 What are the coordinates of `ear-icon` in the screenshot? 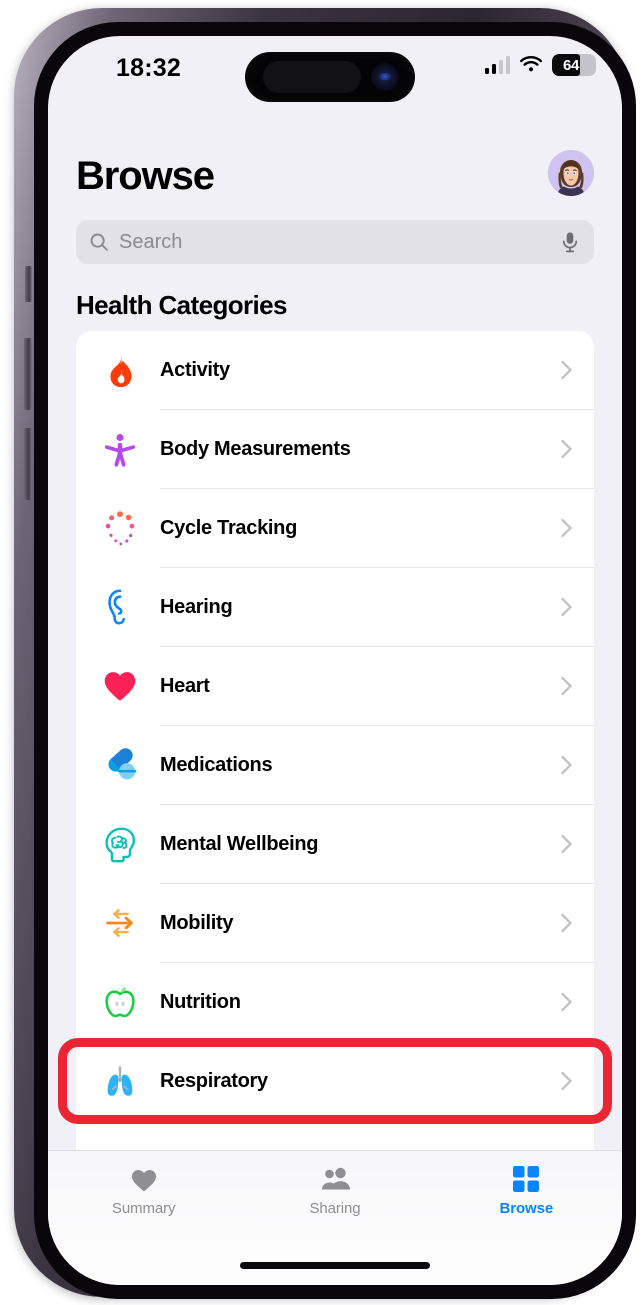 It's located at (120, 607).